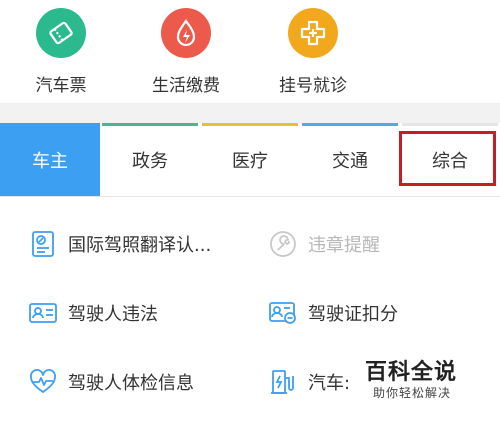 This screenshot has height=430, width=500. I want to click on ticket-icon, so click(61, 33).